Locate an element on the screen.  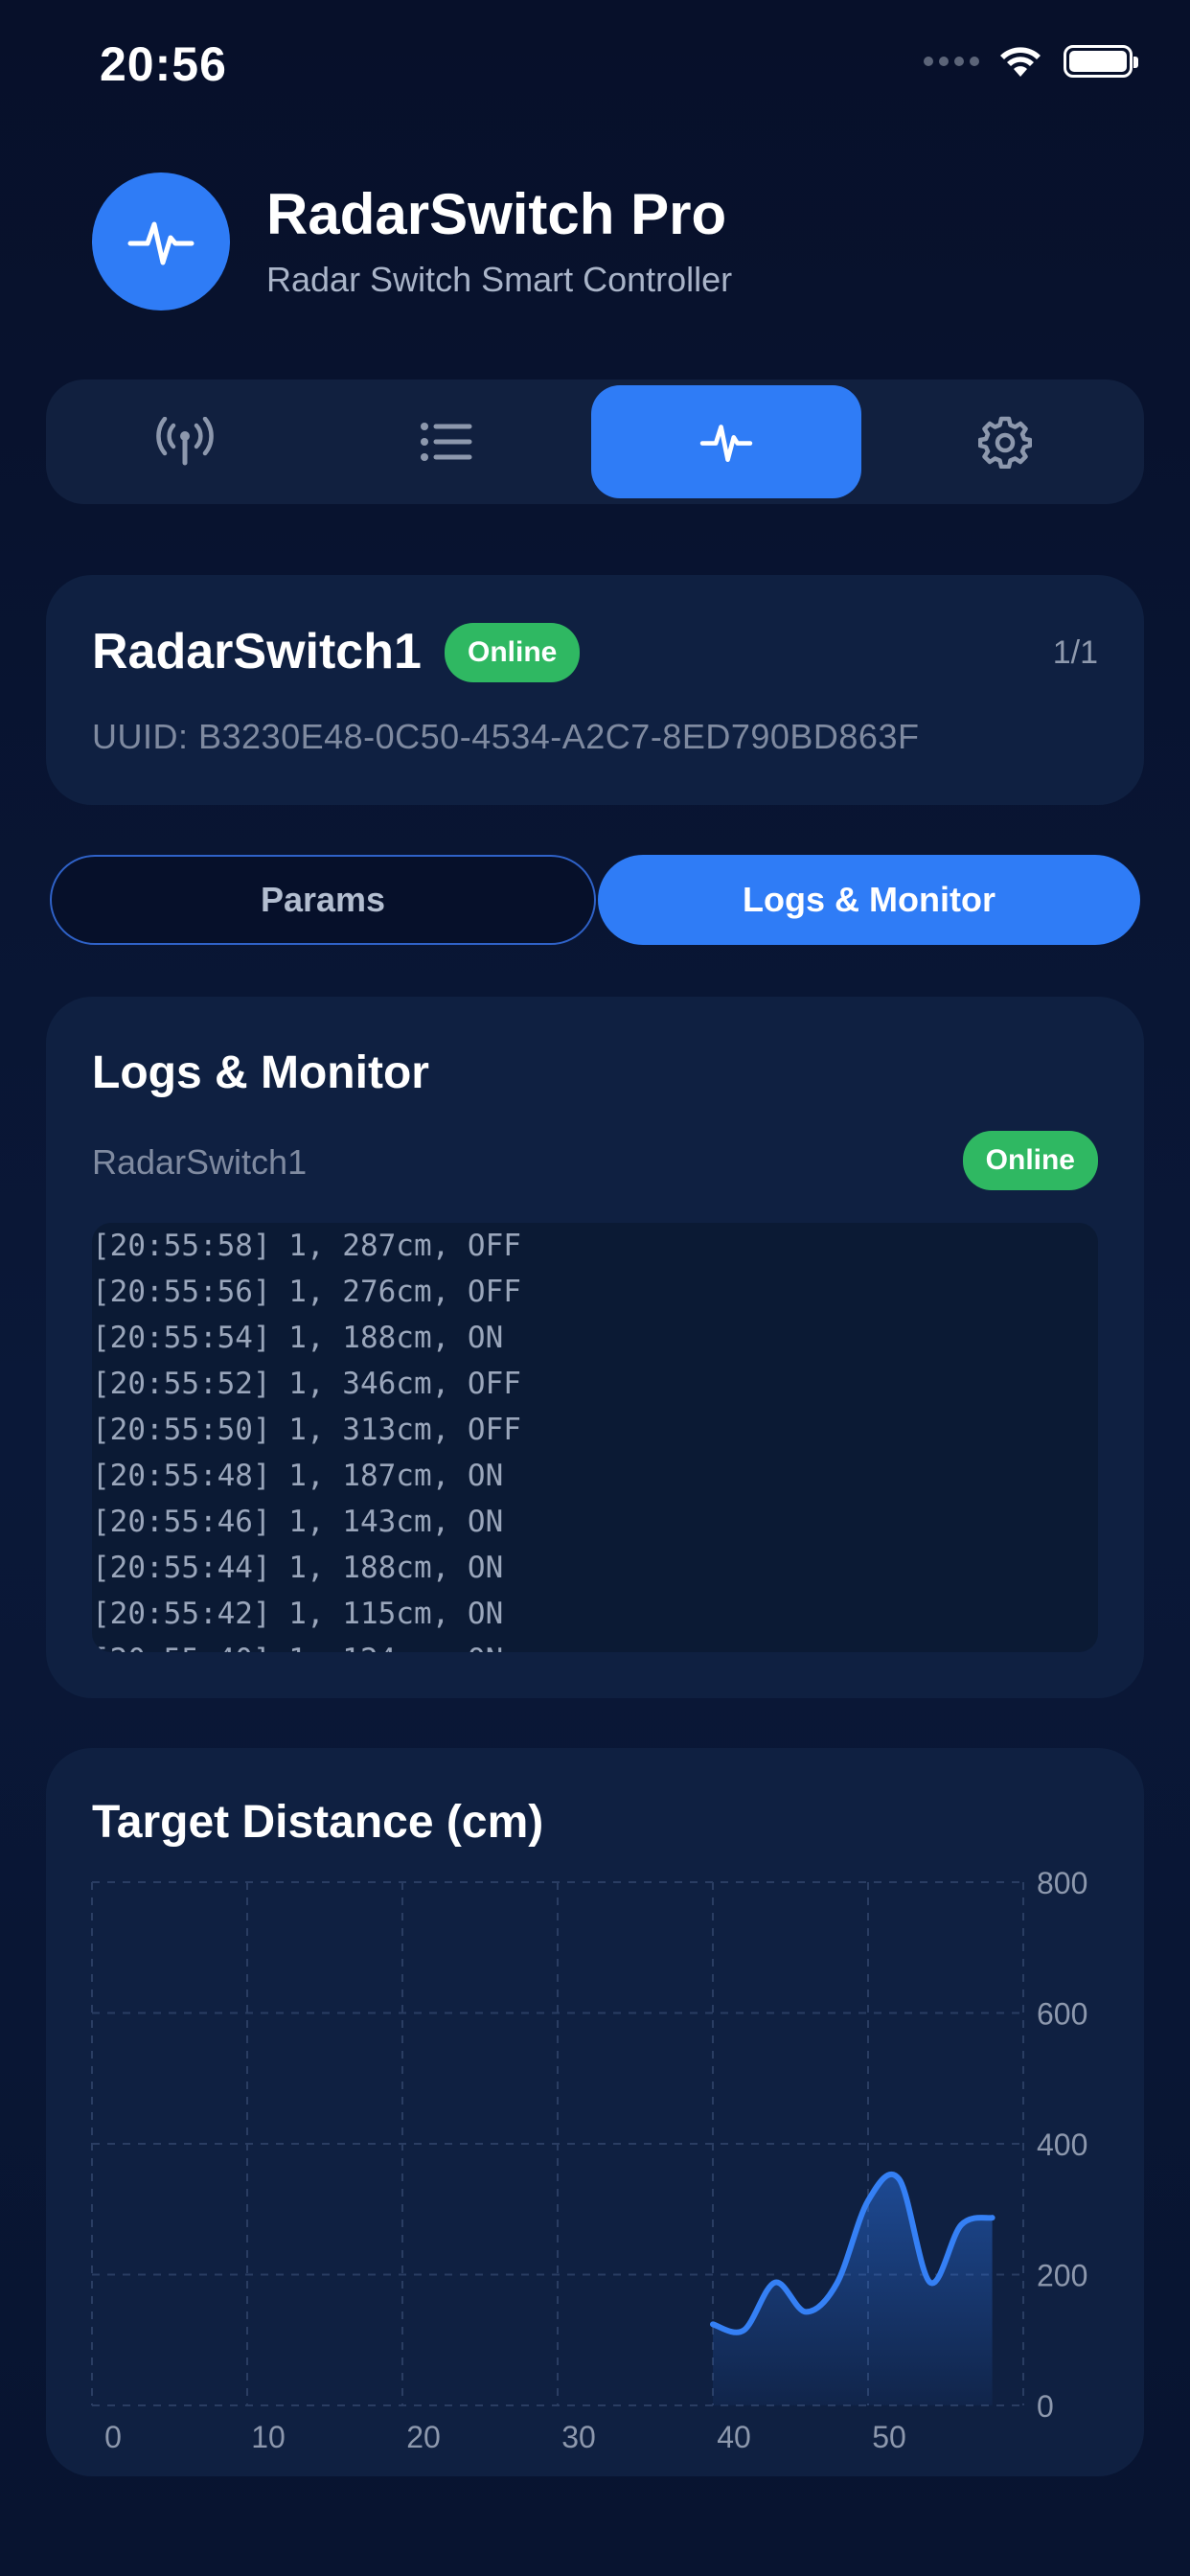
view-segmented-control: Params Logs & Monitor is located at coordinates (595, 900).